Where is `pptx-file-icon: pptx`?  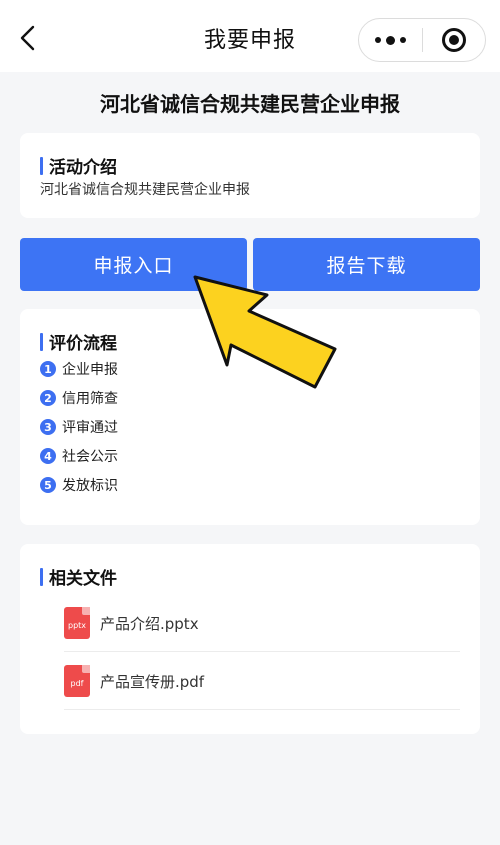 pptx-file-icon: pptx is located at coordinates (77, 623).